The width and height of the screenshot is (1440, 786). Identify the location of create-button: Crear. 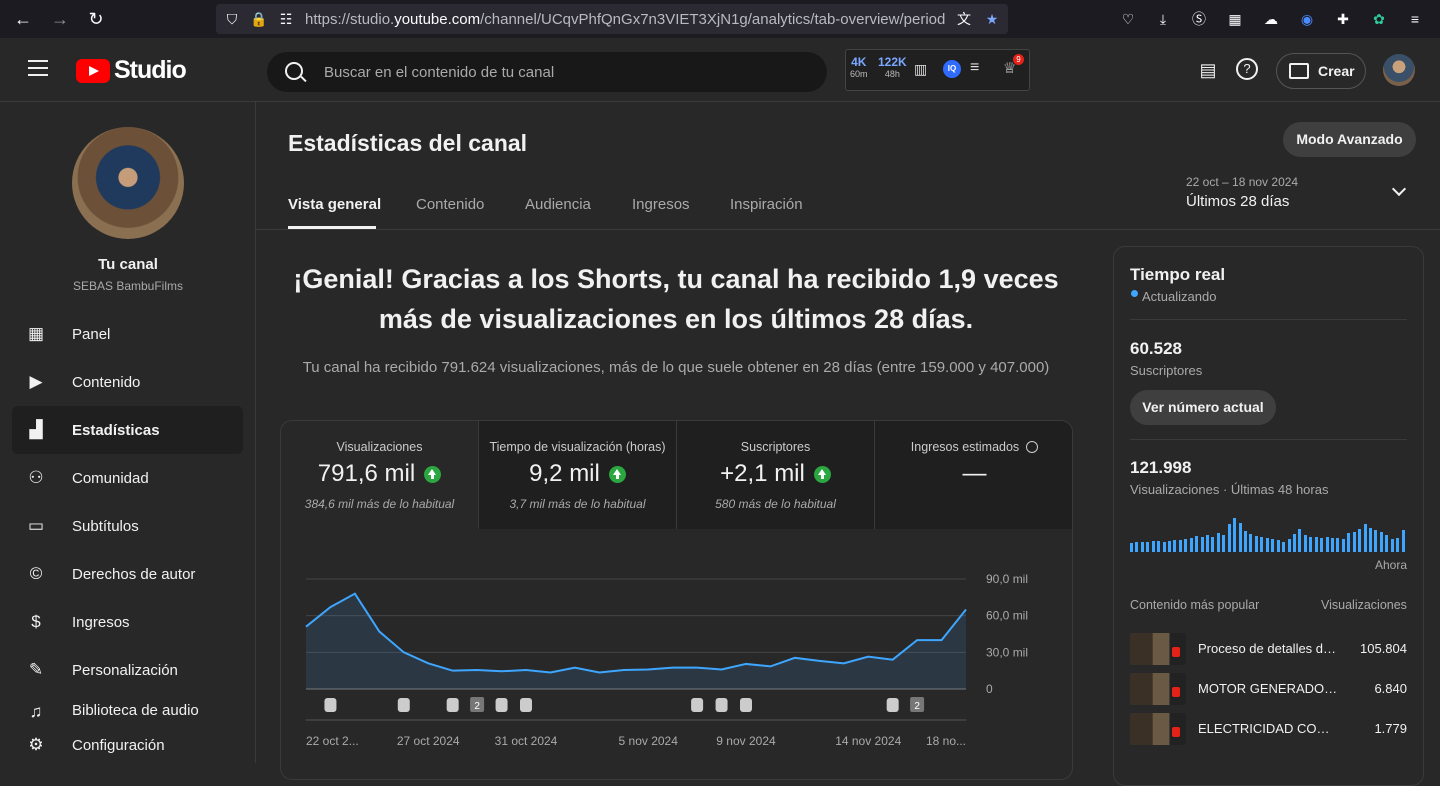
(1321, 71).